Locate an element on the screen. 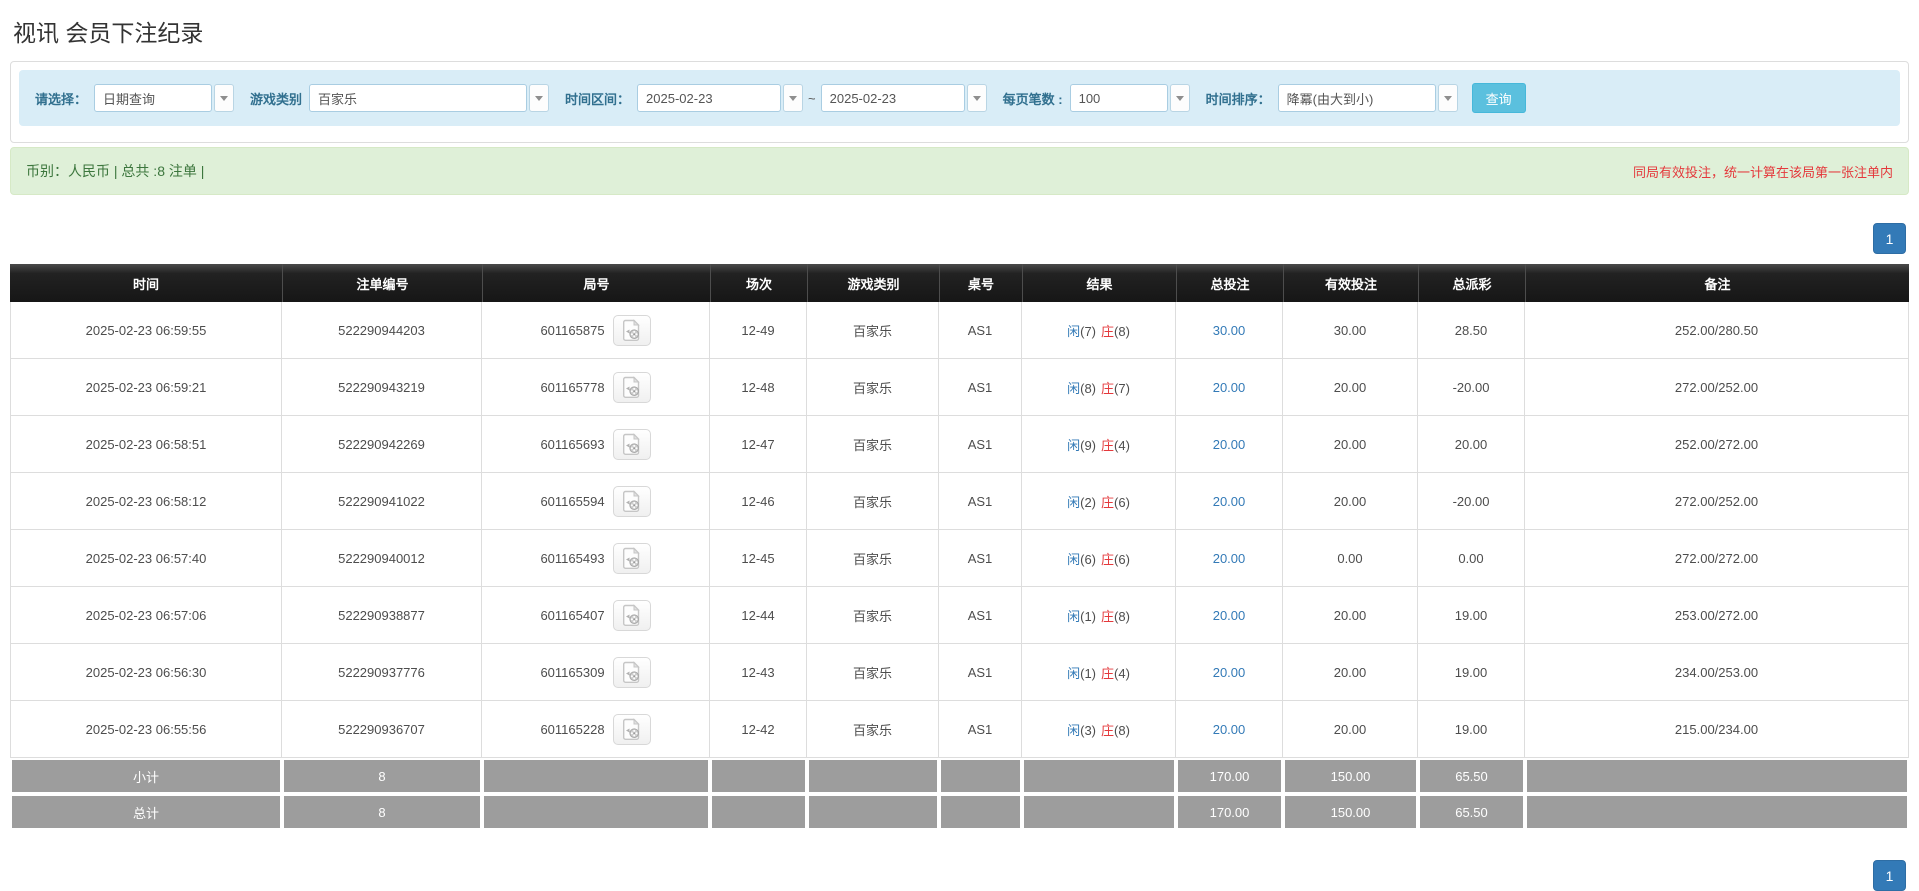 This screenshot has width=1919, height=891. round-id-text: 601165228 is located at coordinates (572, 729).